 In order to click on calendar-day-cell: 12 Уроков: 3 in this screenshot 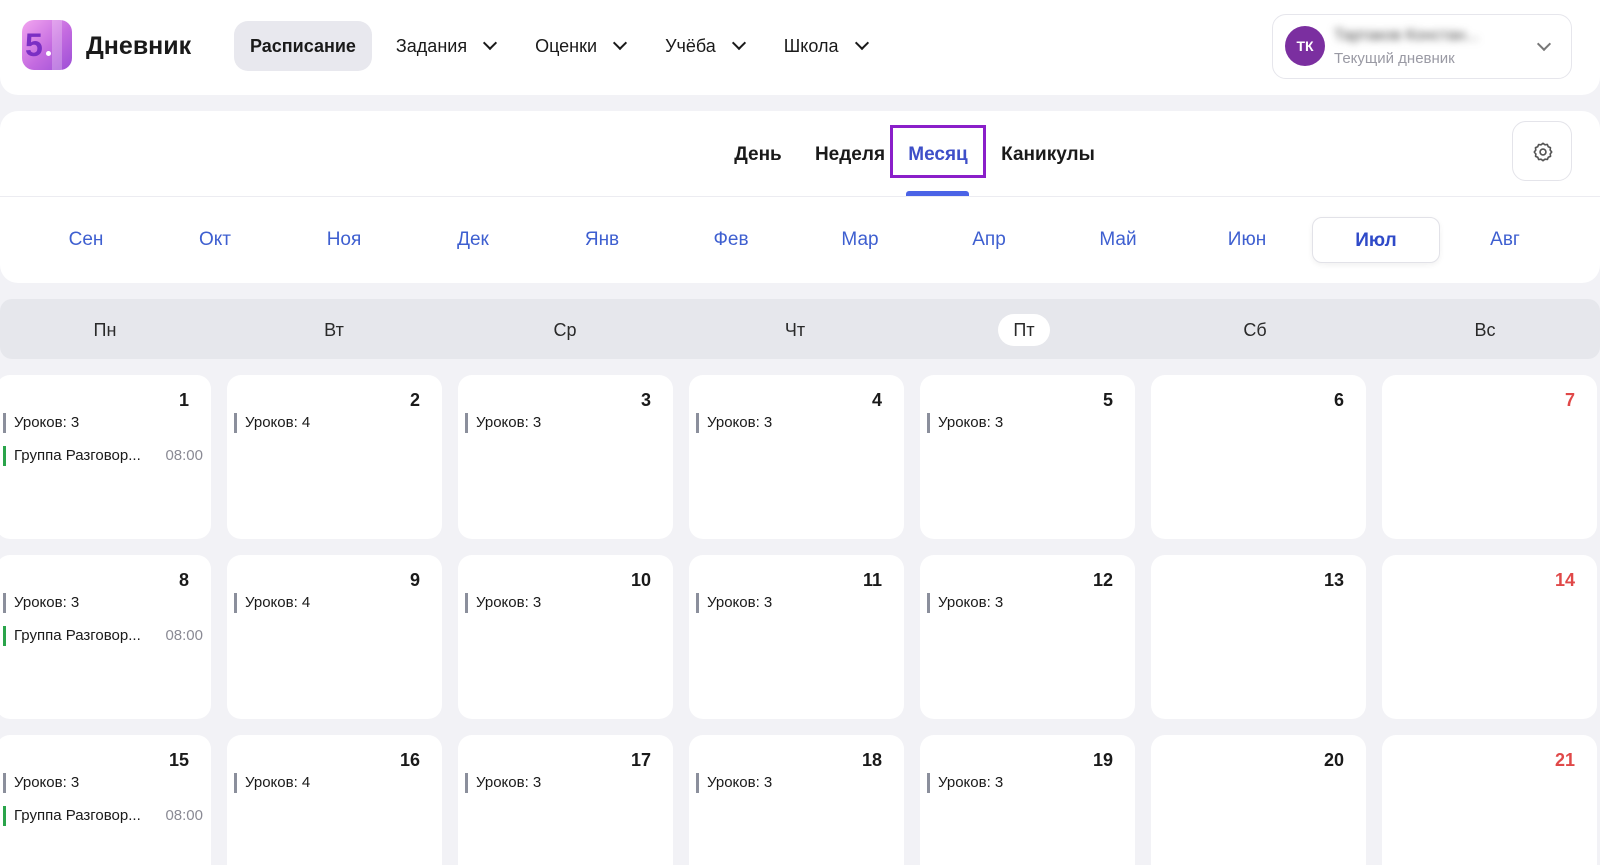, I will do `click(1027, 637)`.